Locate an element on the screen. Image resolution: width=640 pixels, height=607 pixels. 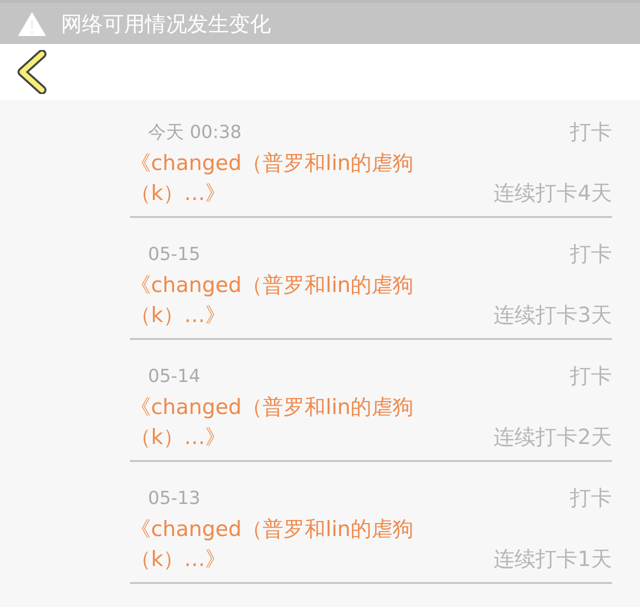
streak-text: 连续打卡2天 is located at coordinates (553, 437).